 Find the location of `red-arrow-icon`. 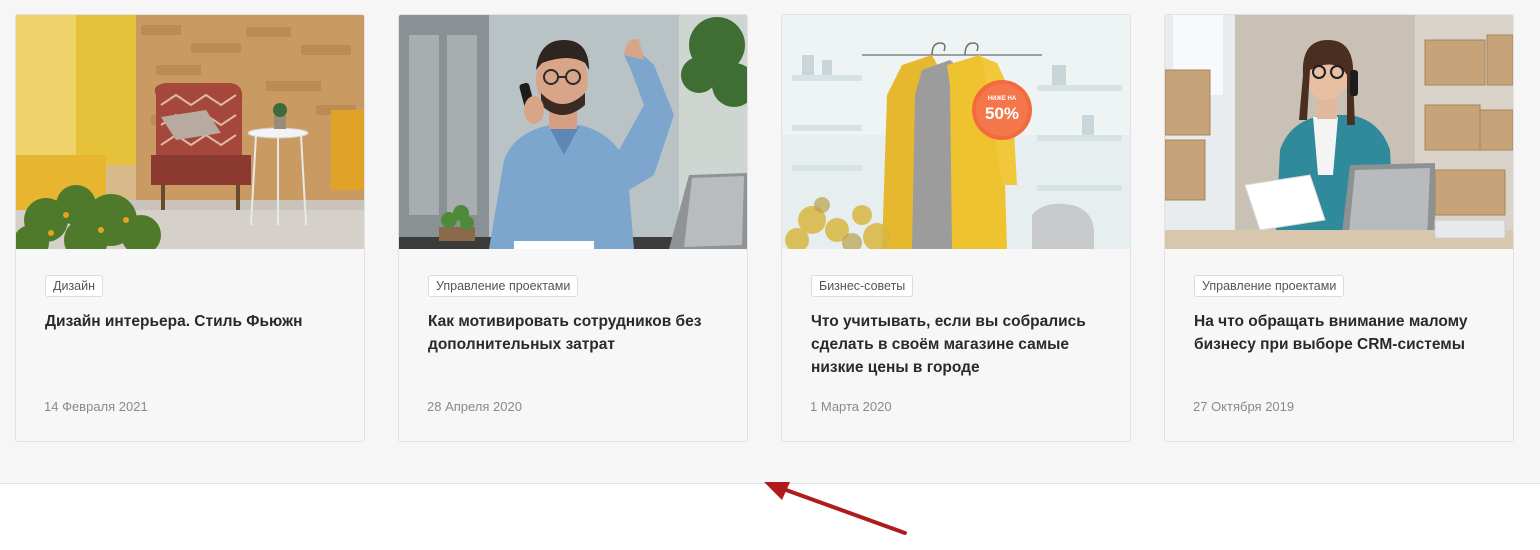

red-arrow-icon is located at coordinates (835, 508).